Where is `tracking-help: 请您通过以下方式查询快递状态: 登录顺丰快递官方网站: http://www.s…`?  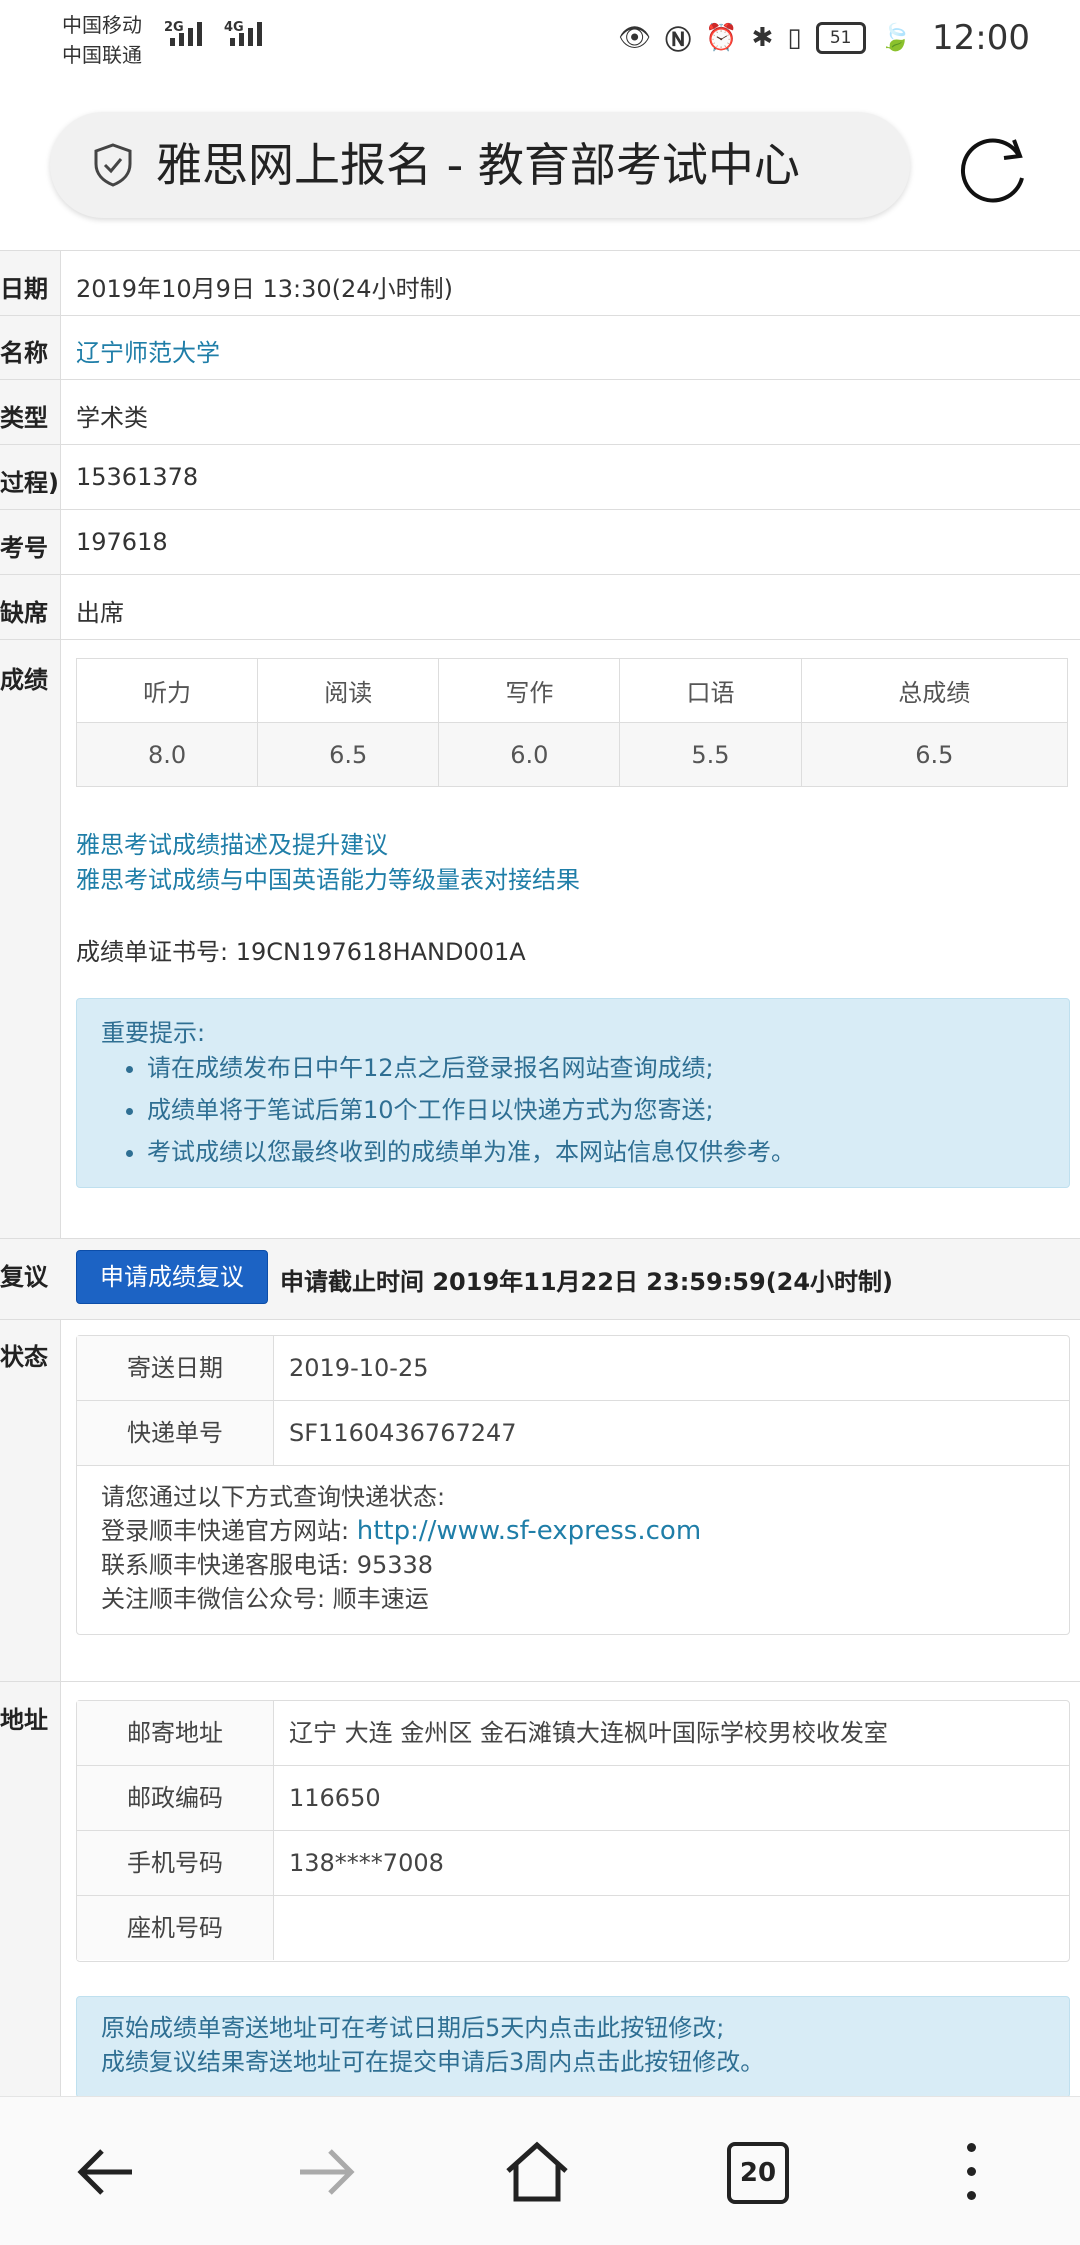
tracking-help: 请您通过以下方式查询快递状态: 登录顺丰快递官方网站: http://www.s… is located at coordinates (401, 1548).